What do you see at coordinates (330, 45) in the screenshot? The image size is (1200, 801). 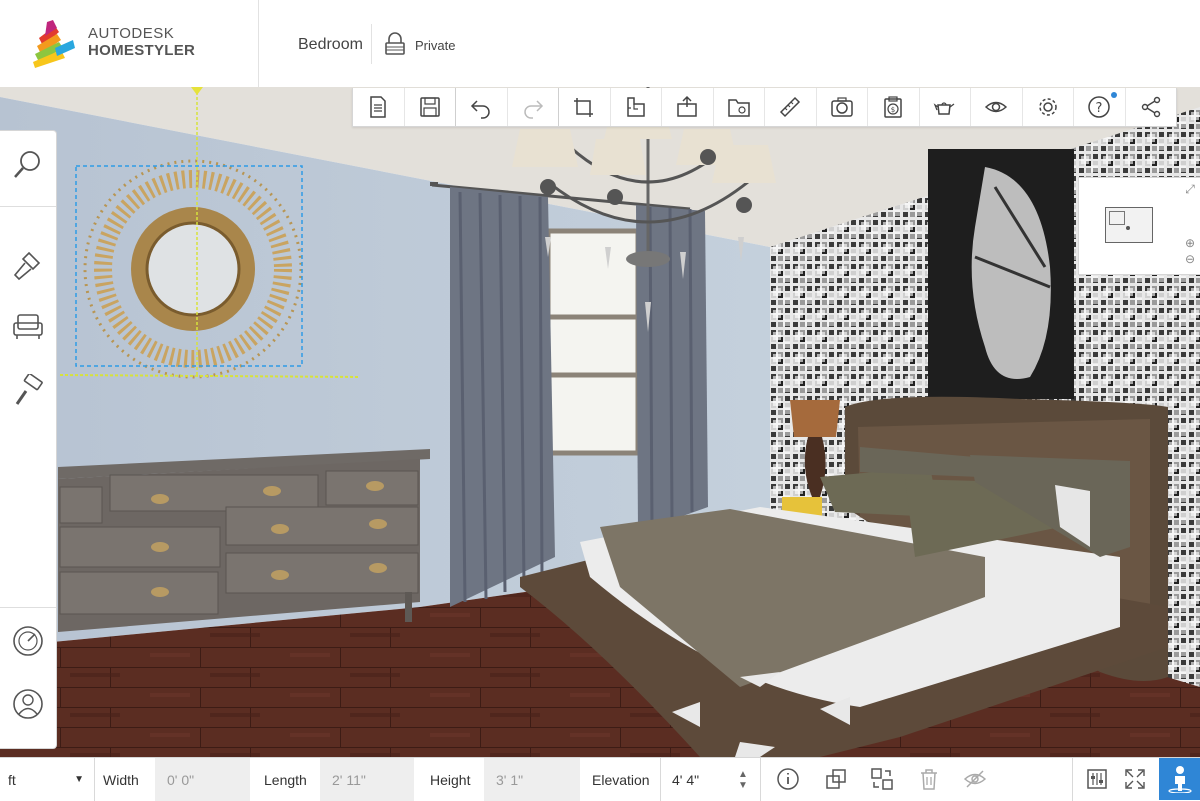 I see `project-name: Bedroom` at bounding box center [330, 45].